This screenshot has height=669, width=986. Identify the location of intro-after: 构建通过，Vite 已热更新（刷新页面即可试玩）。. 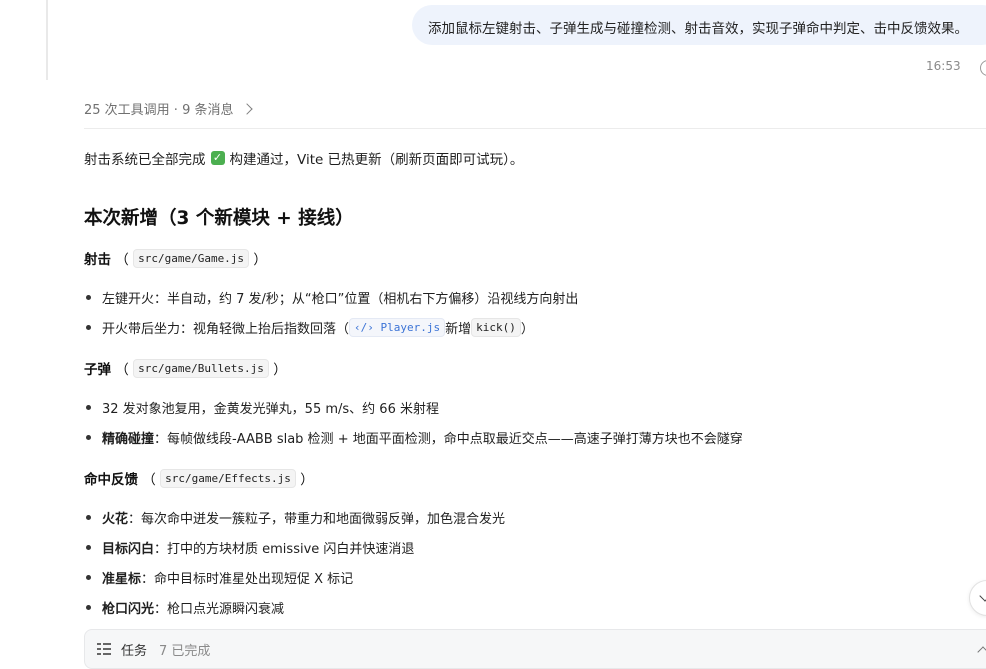
(376, 160).